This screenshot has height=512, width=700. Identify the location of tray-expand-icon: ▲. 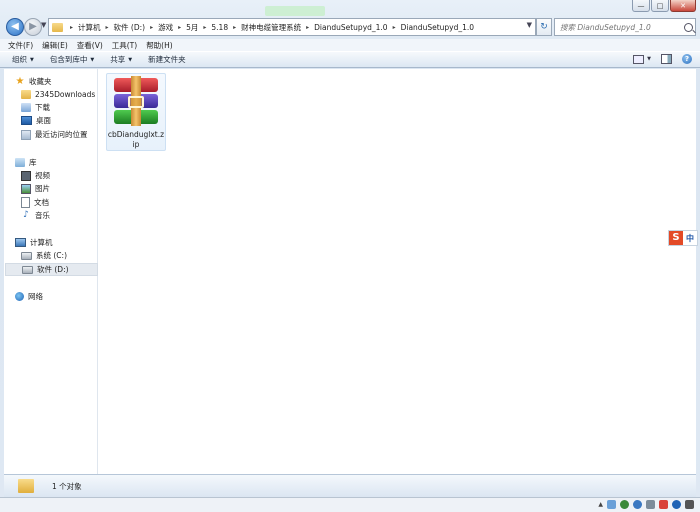
(600, 504).